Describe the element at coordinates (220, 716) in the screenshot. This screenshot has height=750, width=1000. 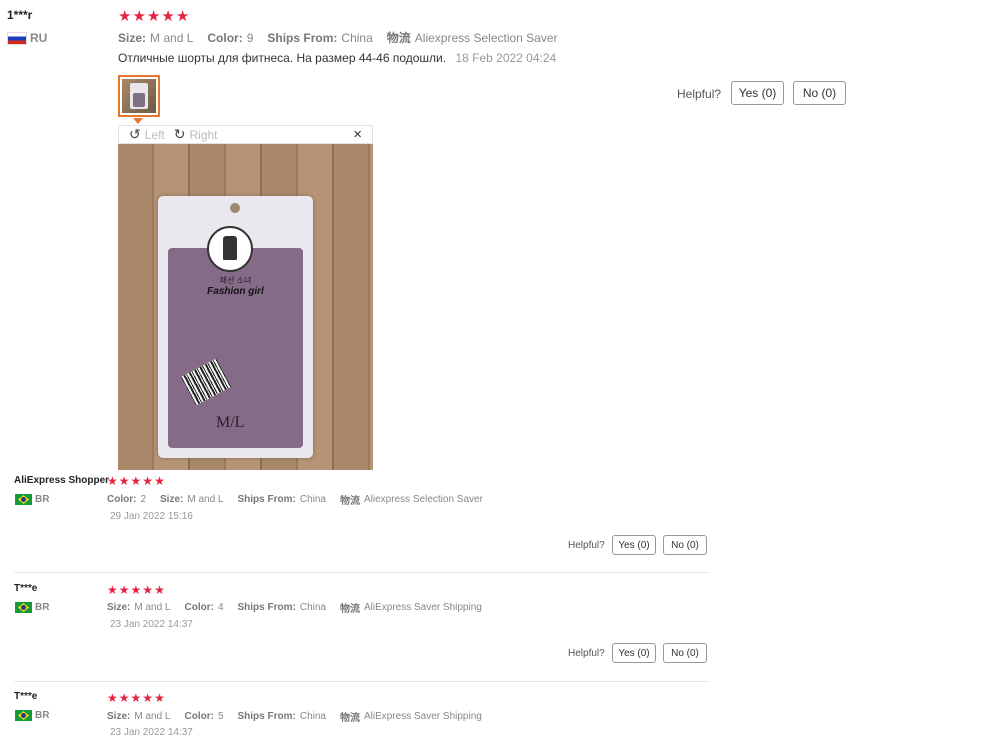
I see `attr-value: 5` at that location.